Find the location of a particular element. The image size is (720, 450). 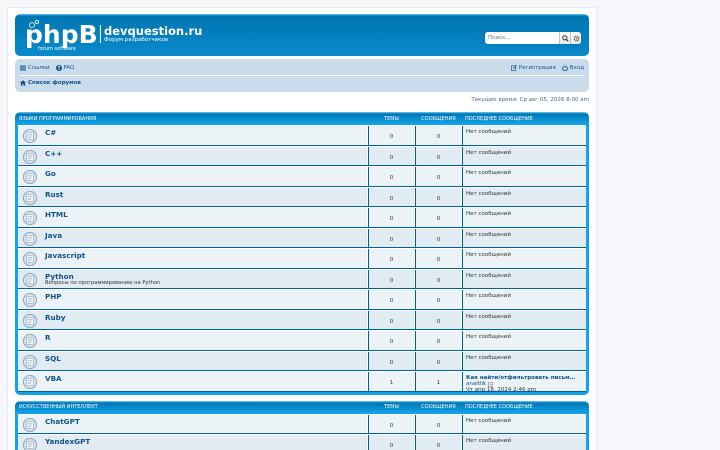

forum-name: C# is located at coordinates (50, 132).